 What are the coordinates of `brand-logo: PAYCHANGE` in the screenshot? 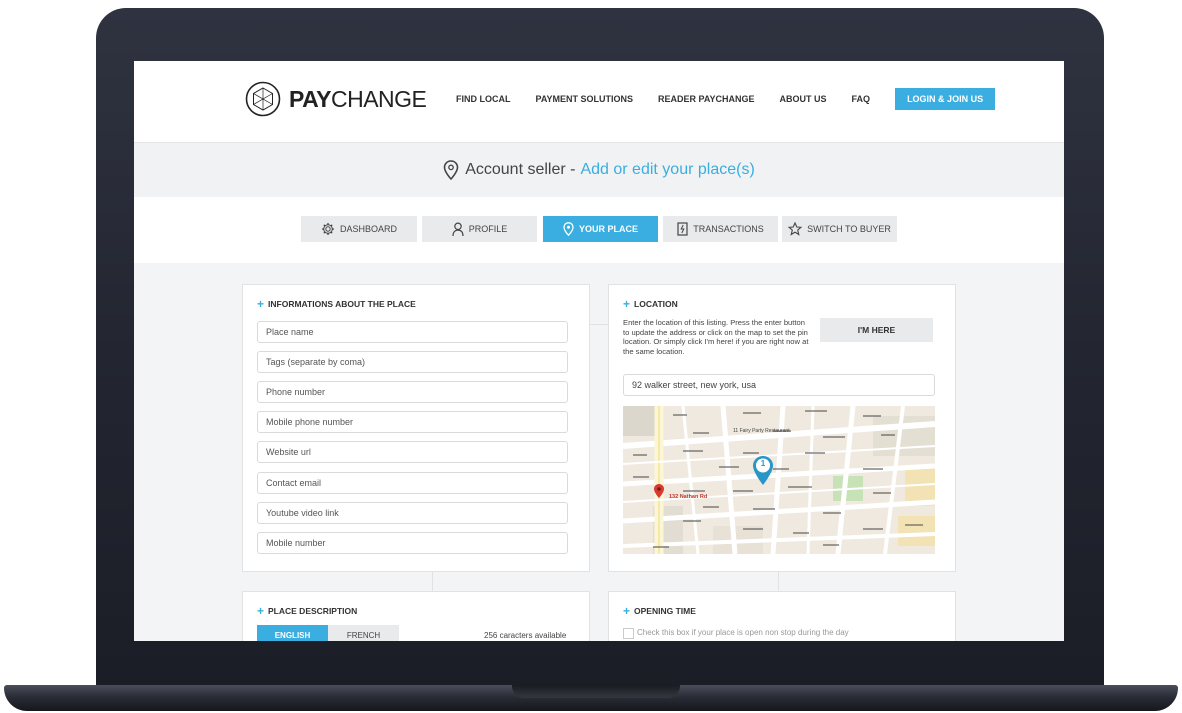 It's located at (336, 99).